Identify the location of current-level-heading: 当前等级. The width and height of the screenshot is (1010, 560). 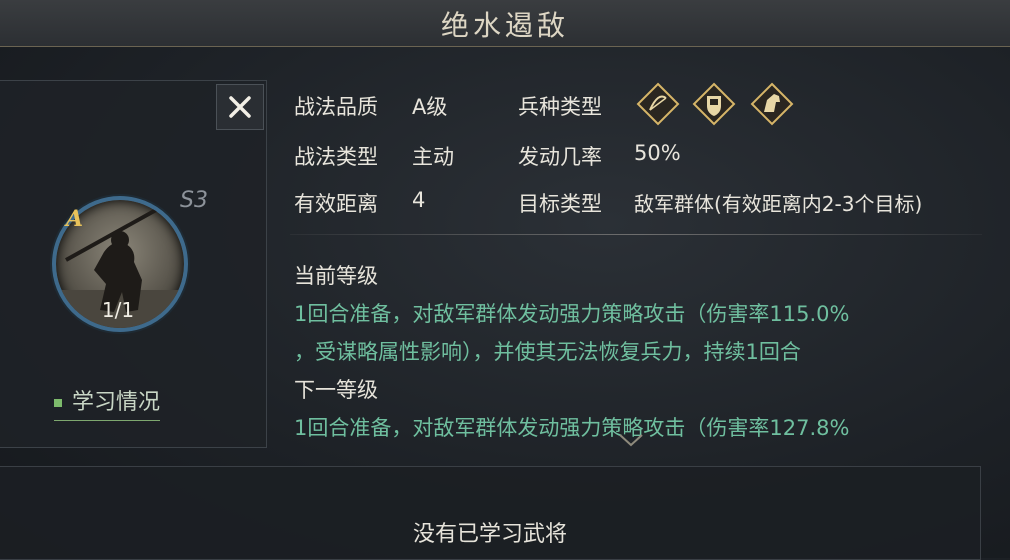
(336, 276).